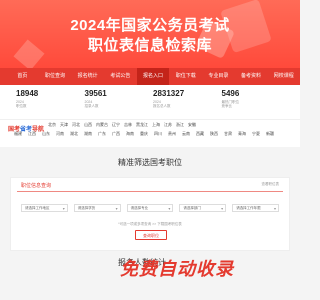 The image size is (320, 300). I want to click on province-link: 吉林, so click(128, 125).